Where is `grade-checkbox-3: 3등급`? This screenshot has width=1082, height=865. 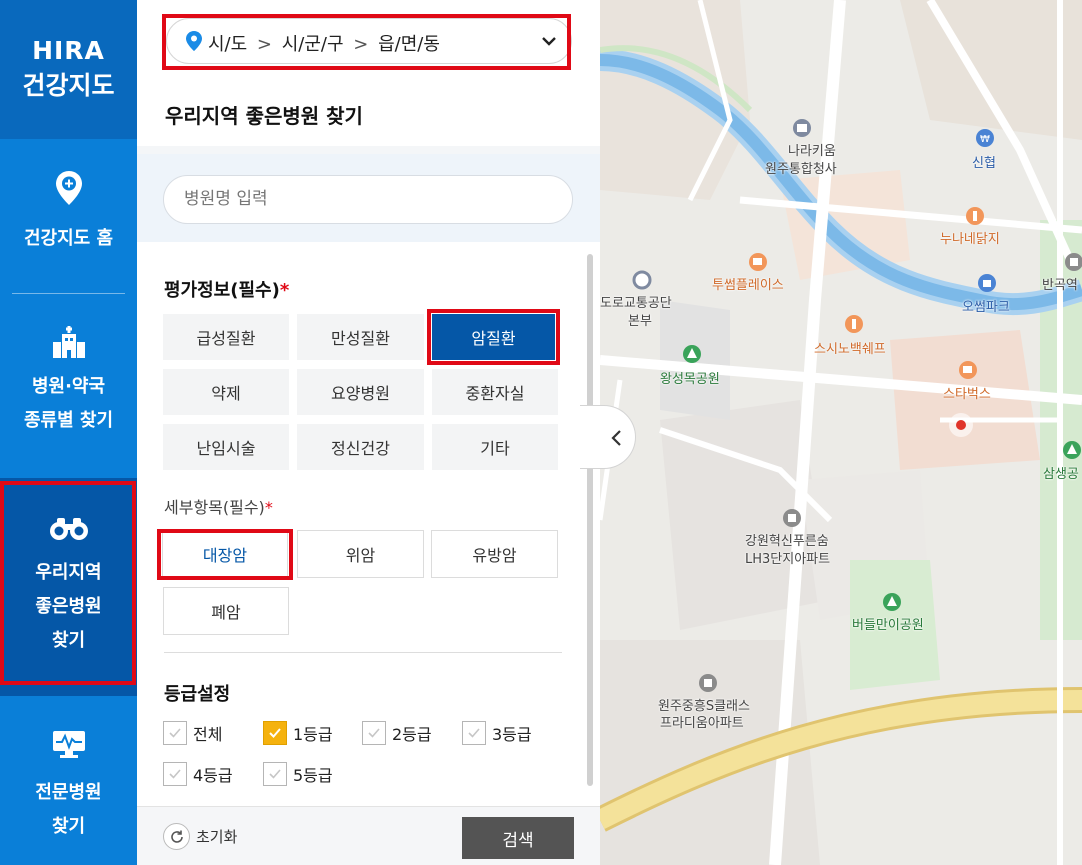
grade-checkbox-3: 3등급 is located at coordinates (497, 733).